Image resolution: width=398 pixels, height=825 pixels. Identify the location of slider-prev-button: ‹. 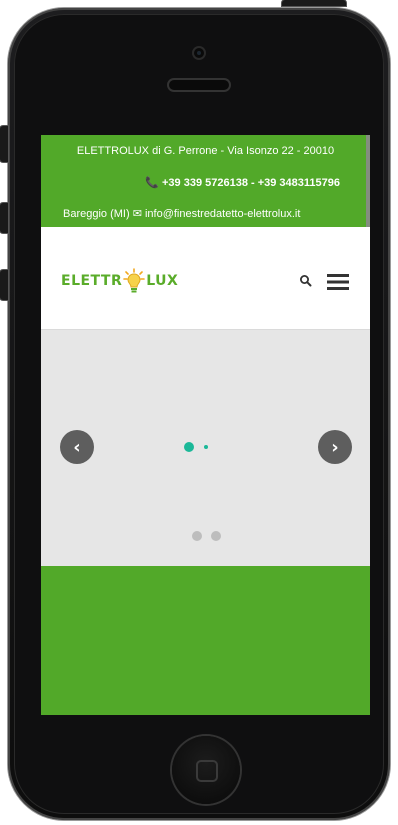
(77, 447).